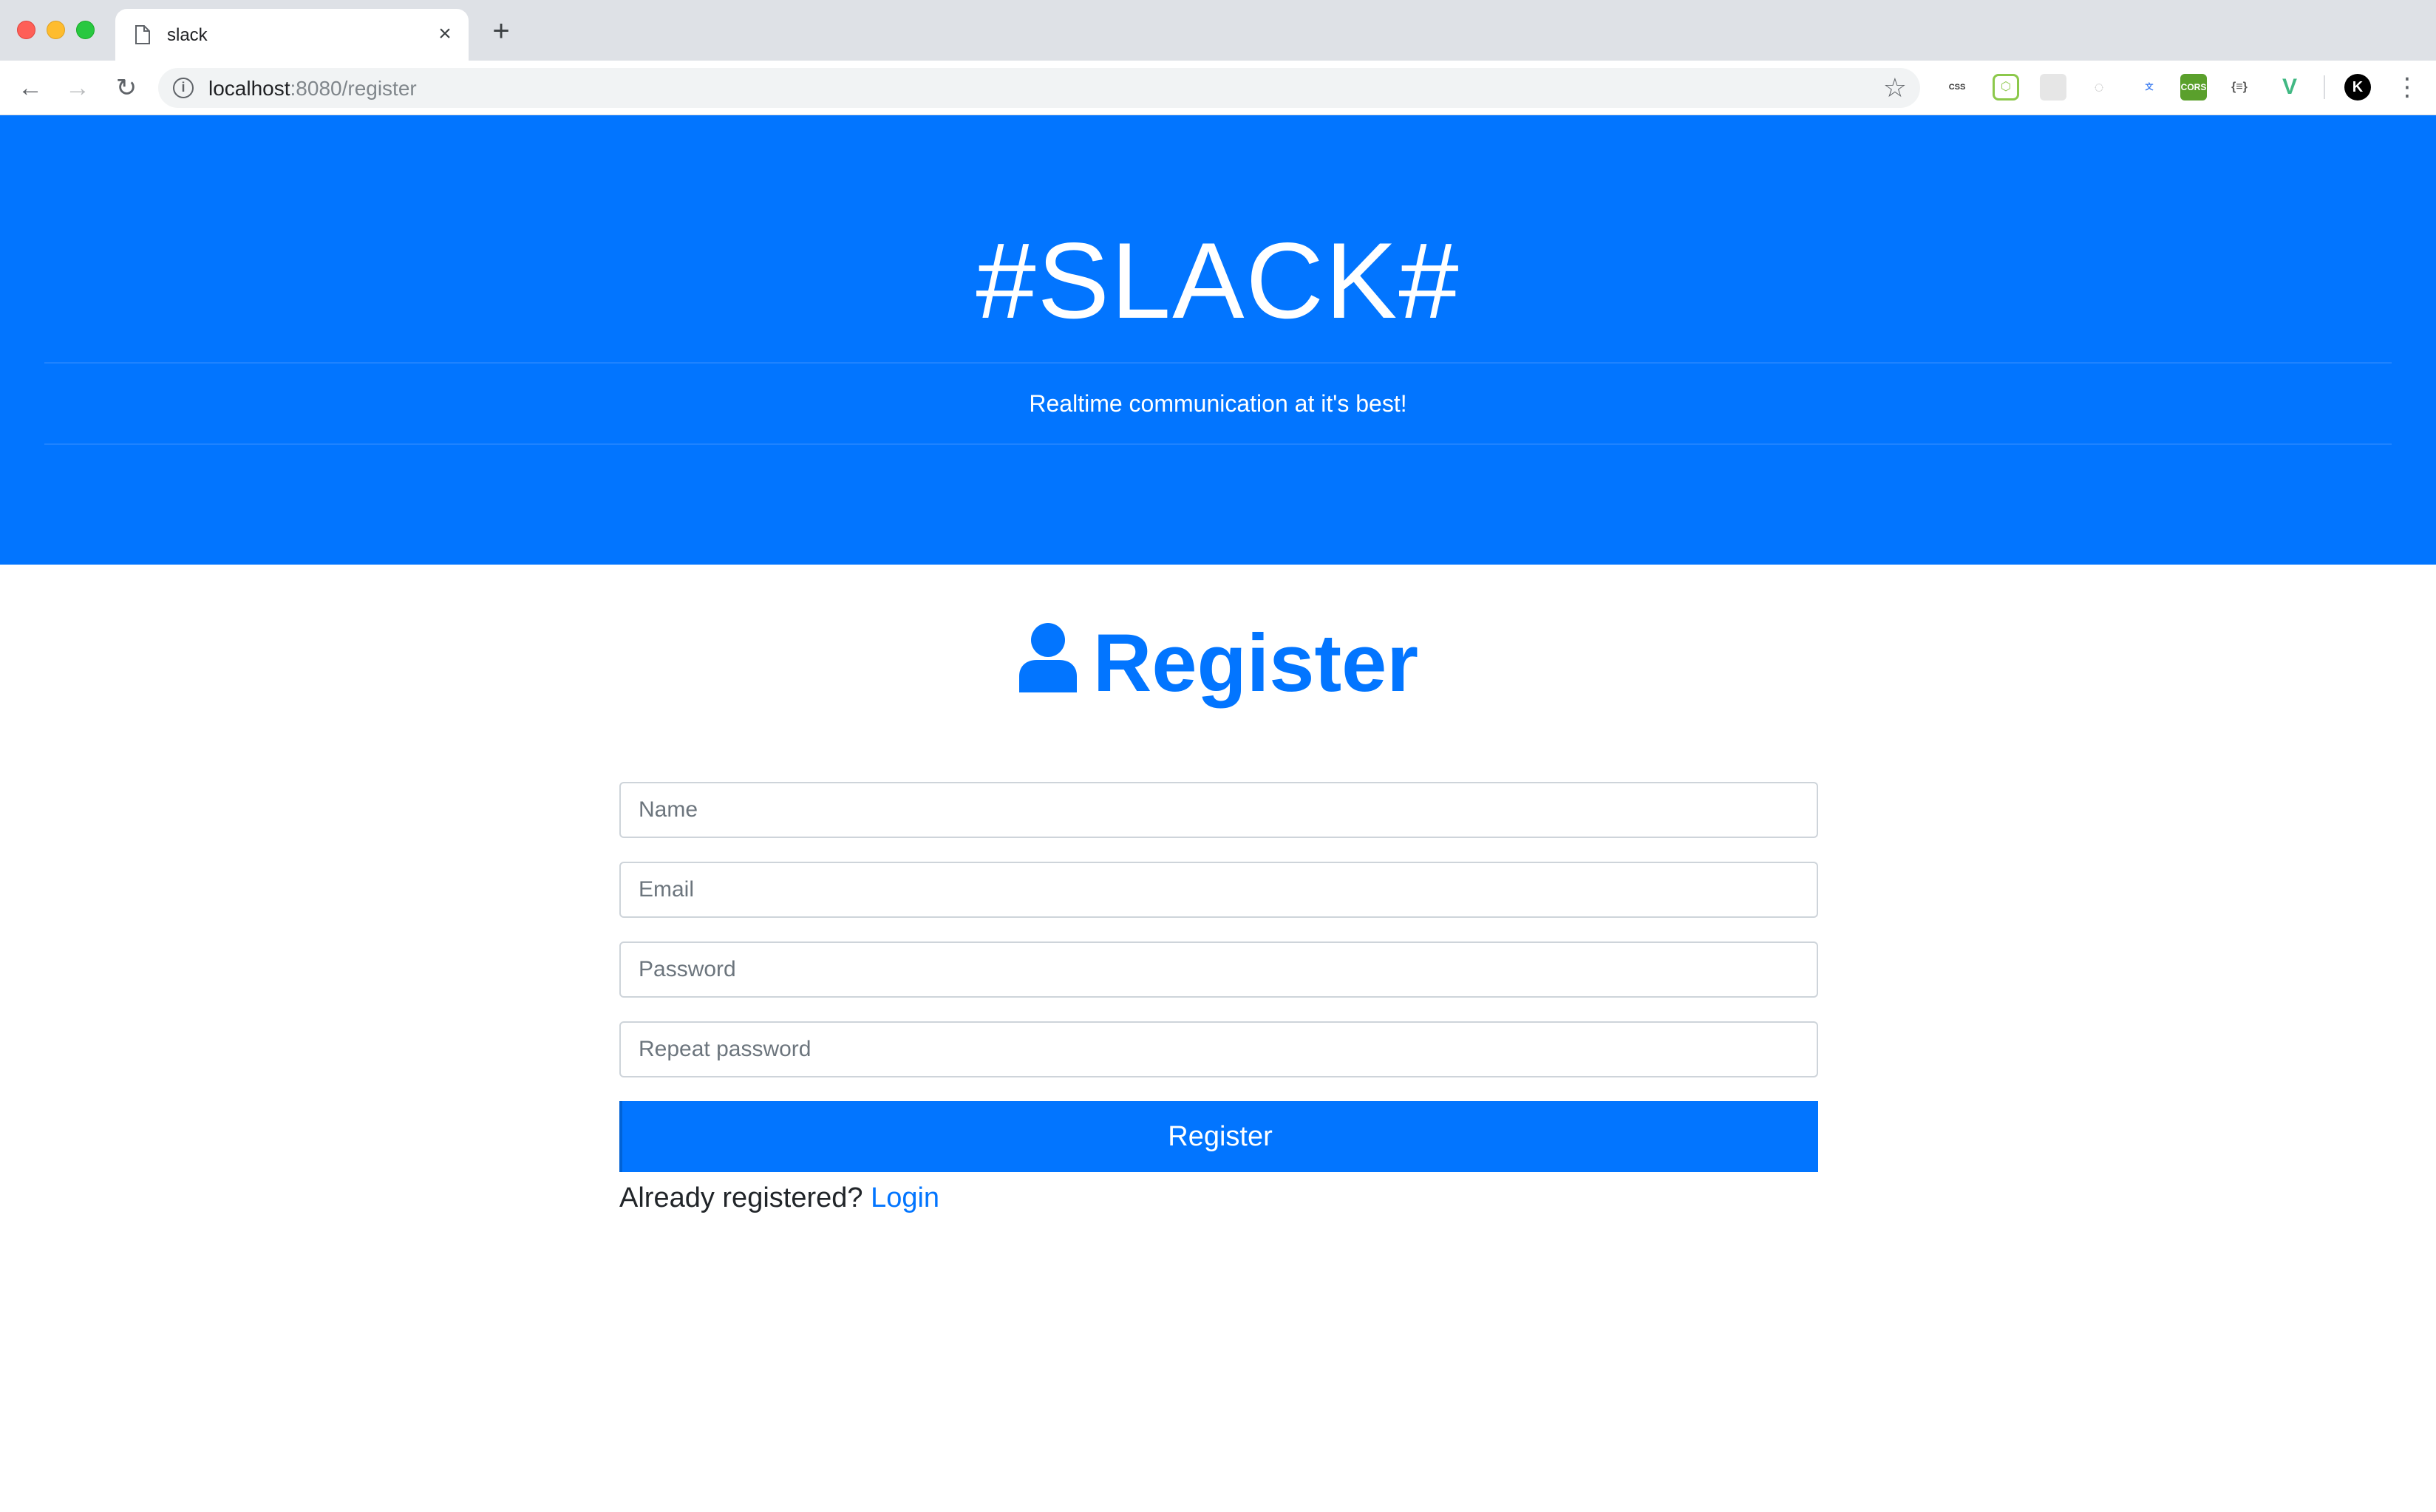 The image size is (2436, 1512). Describe the element at coordinates (187, 35) in the screenshot. I see `tab-title: slack` at that location.